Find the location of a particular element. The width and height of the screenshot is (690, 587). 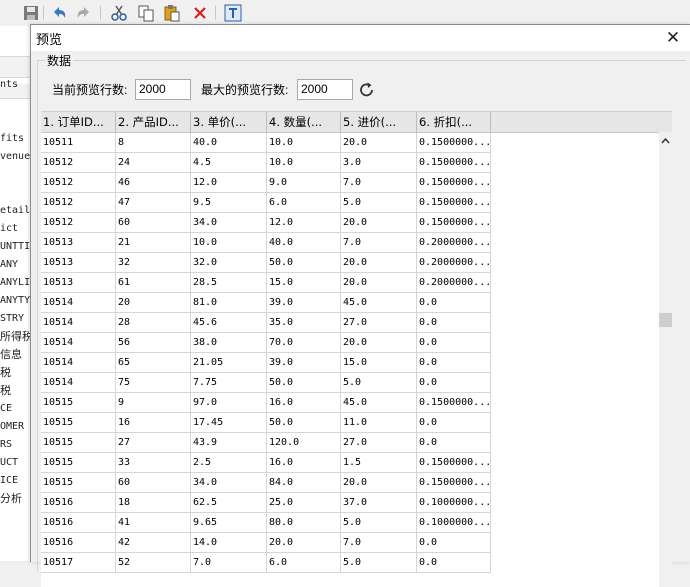

table-cell: 20 is located at coordinates (153, 303).